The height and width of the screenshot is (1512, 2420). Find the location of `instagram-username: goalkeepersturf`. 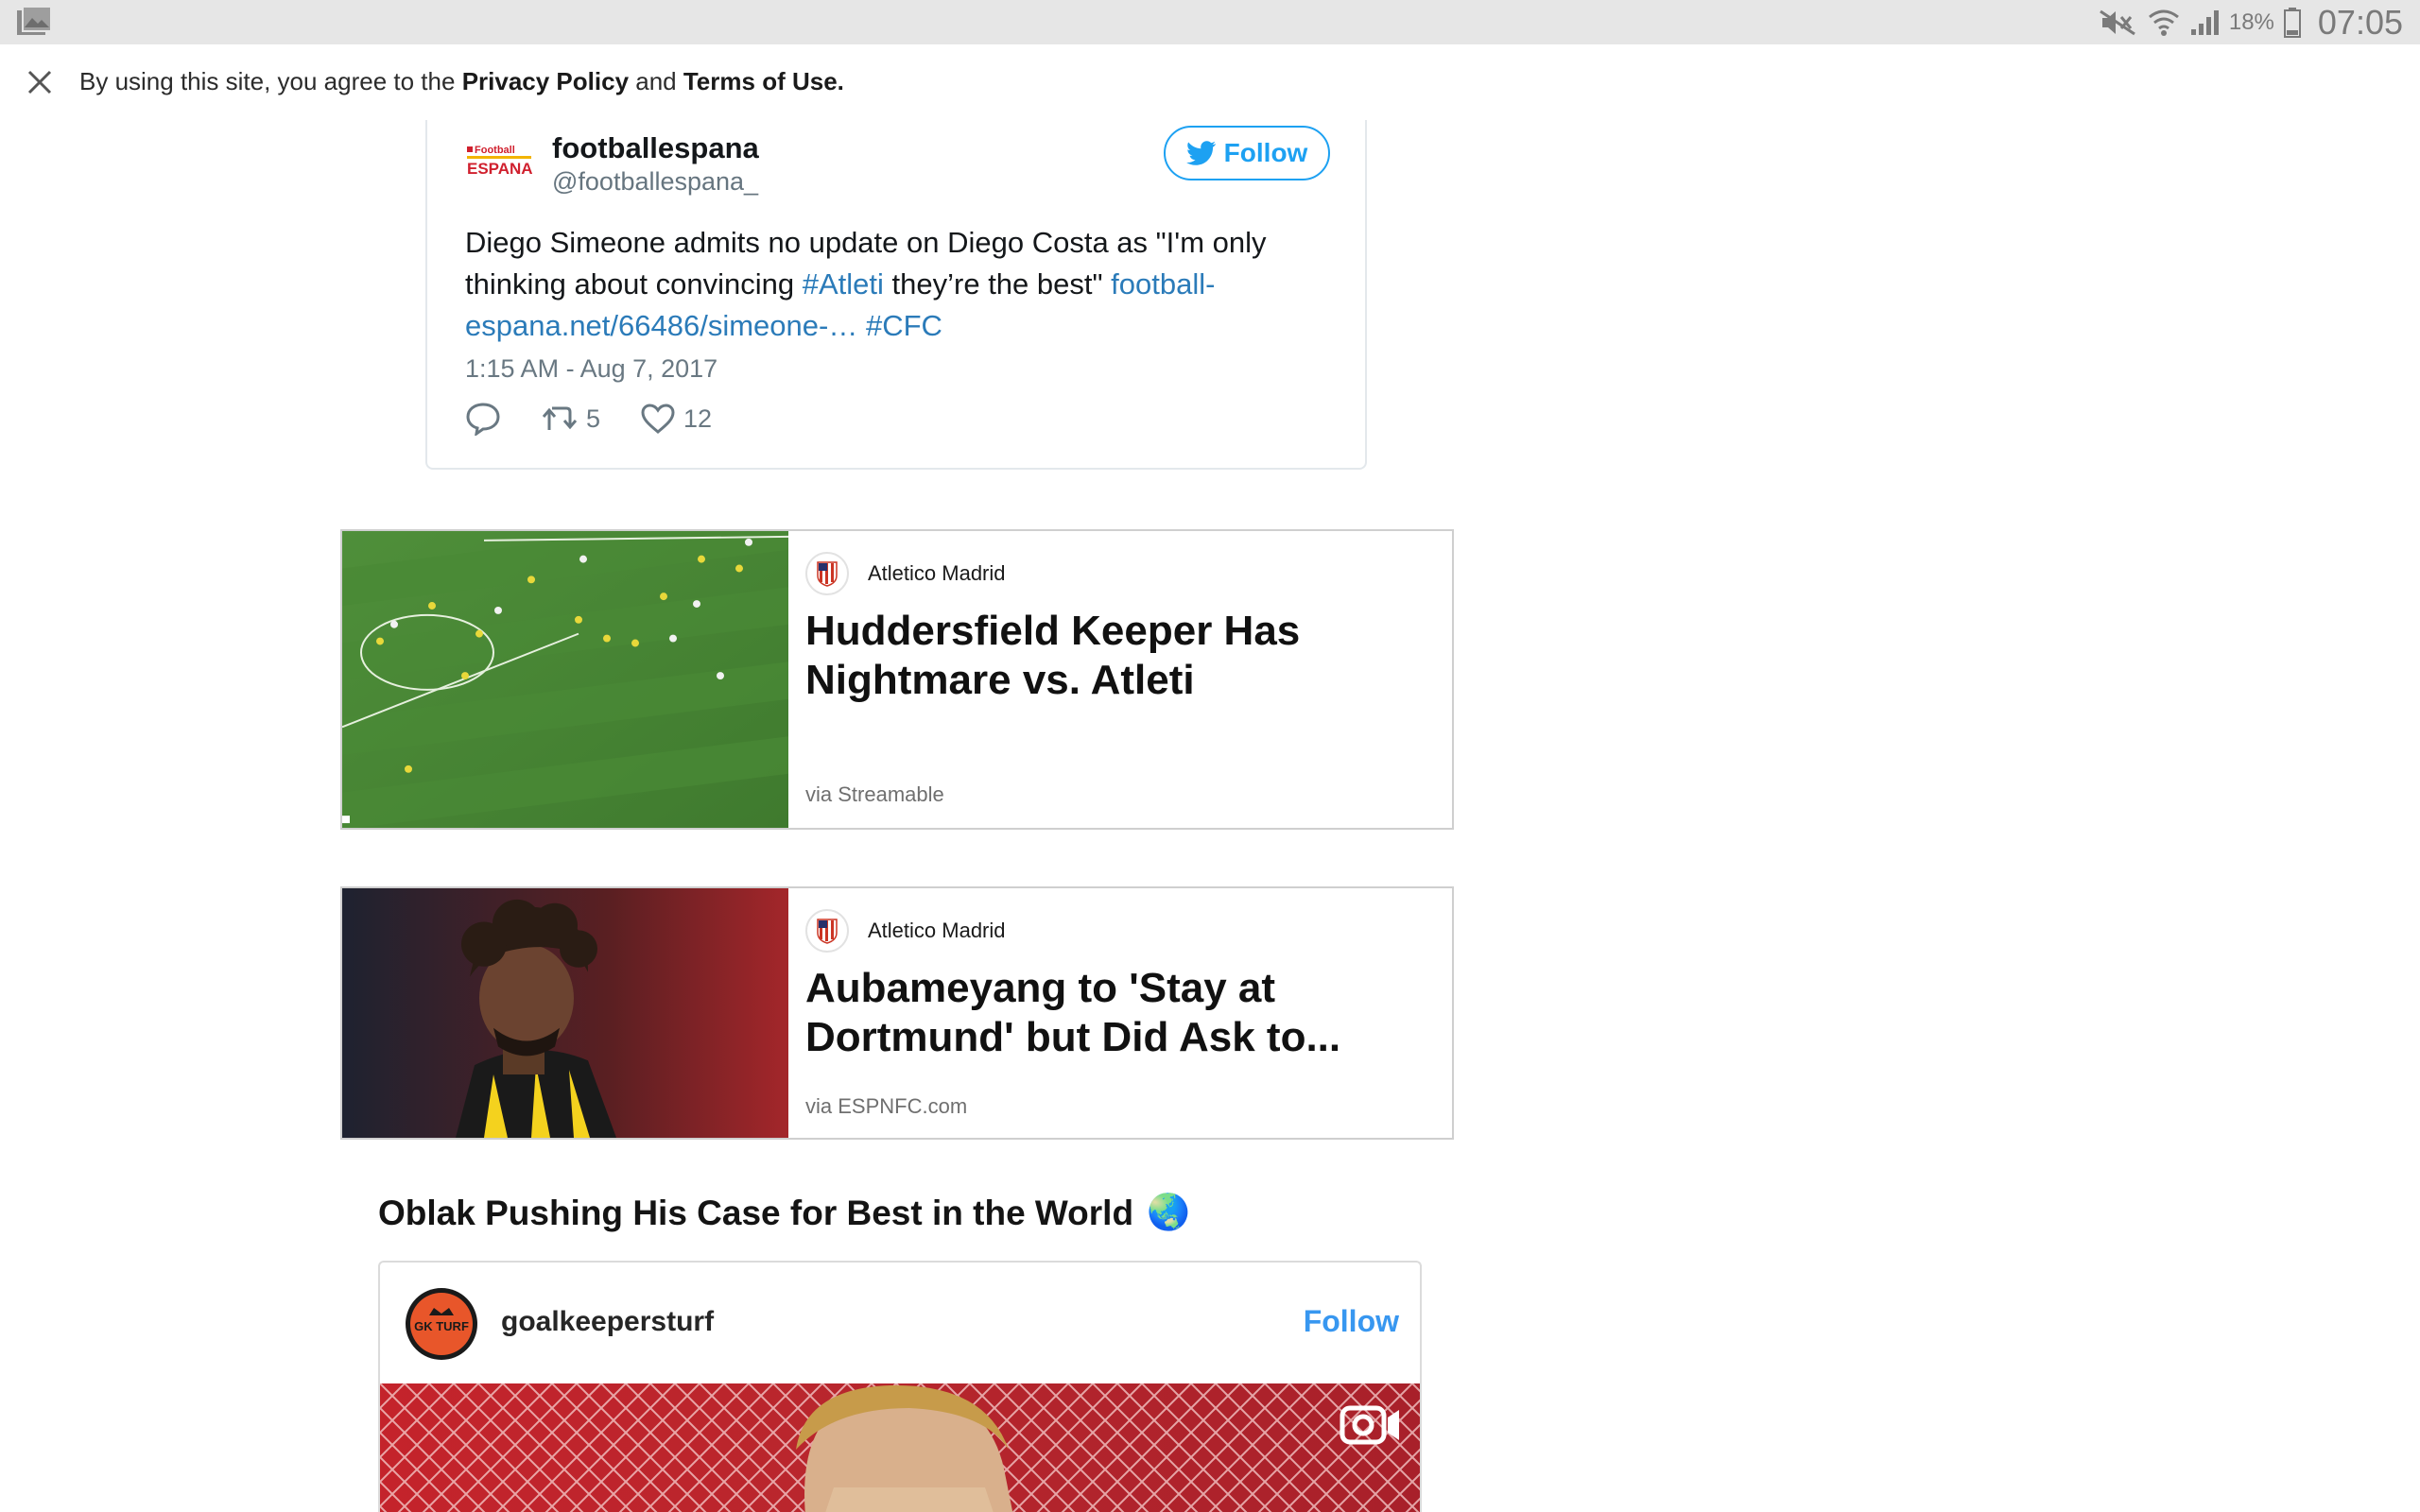

instagram-username: goalkeepersturf is located at coordinates (607, 1322).